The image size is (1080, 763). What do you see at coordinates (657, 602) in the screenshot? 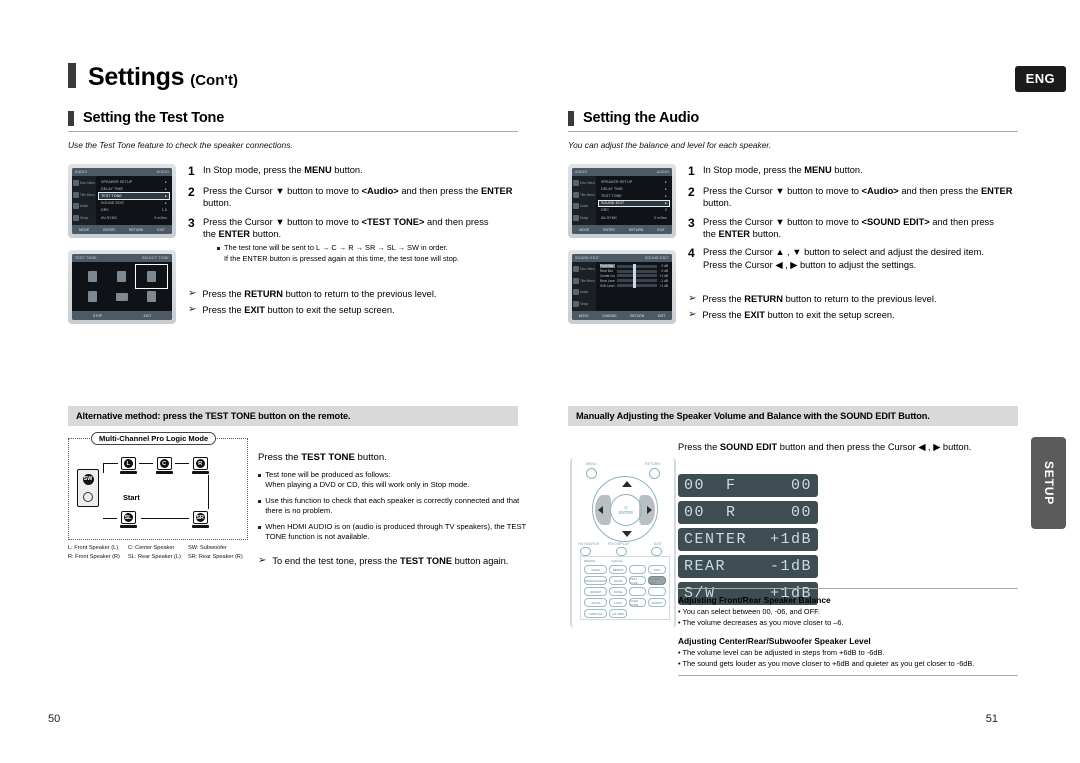
I see `remote-key: DIGEST` at bounding box center [657, 602].